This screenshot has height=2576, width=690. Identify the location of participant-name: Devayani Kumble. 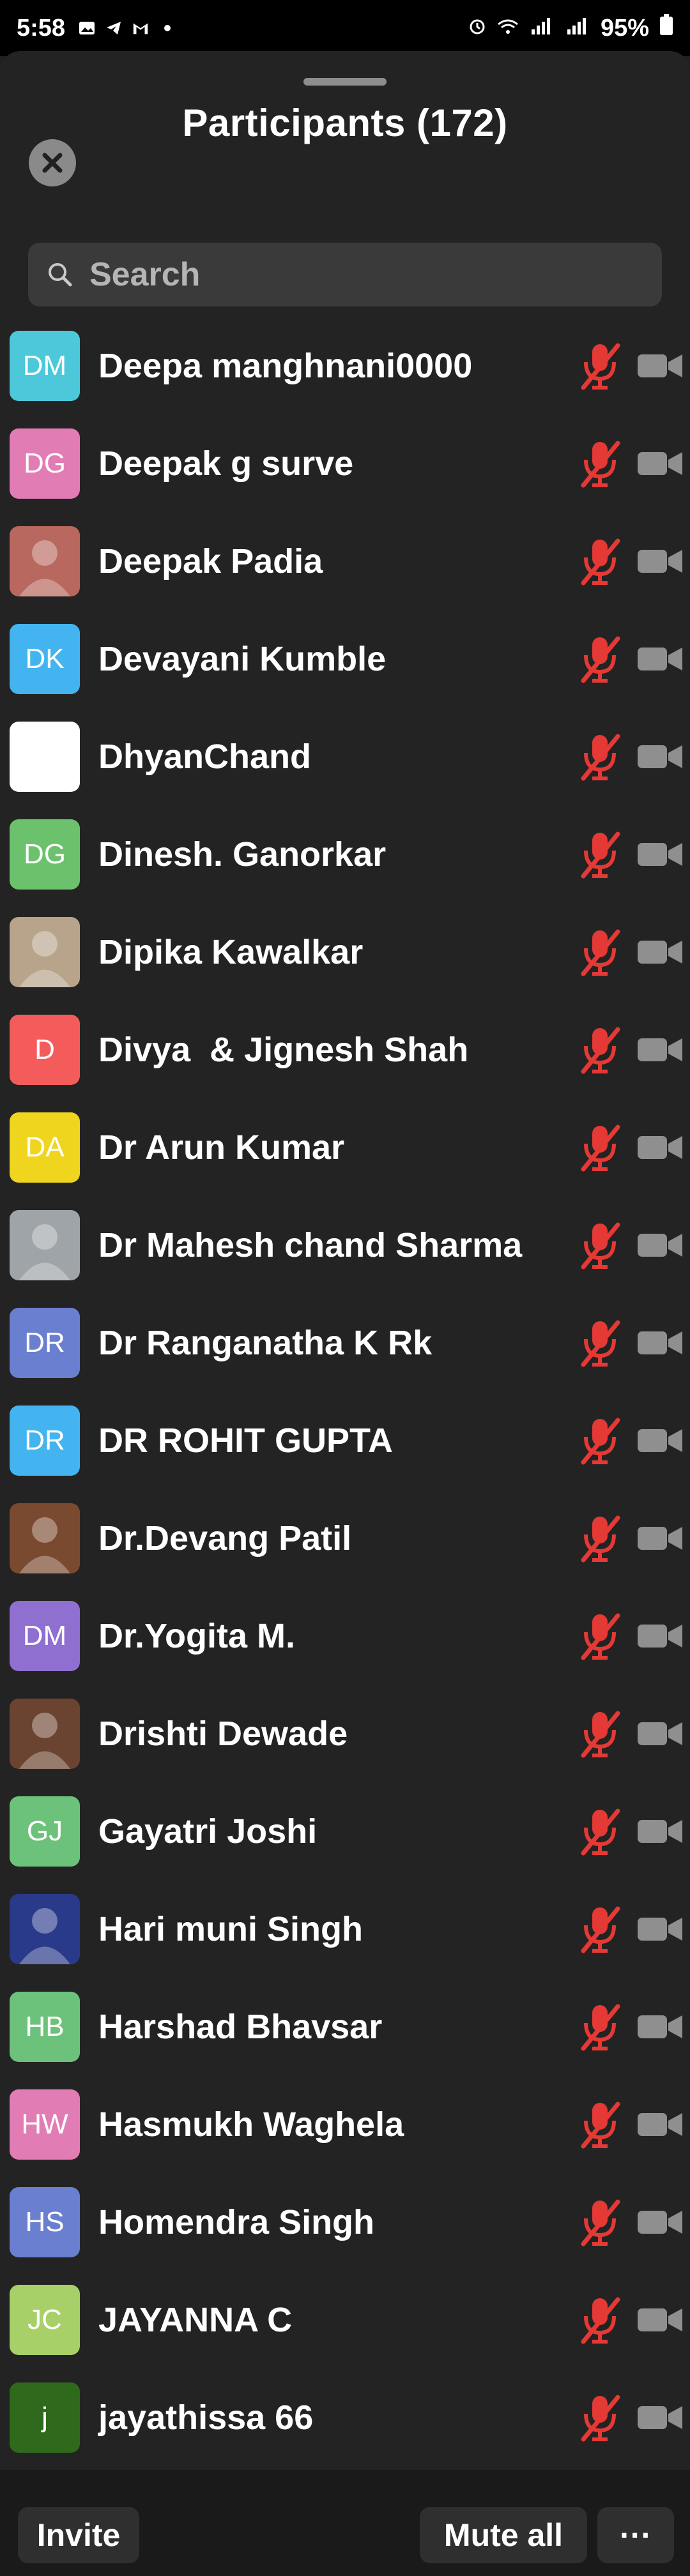
(242, 659).